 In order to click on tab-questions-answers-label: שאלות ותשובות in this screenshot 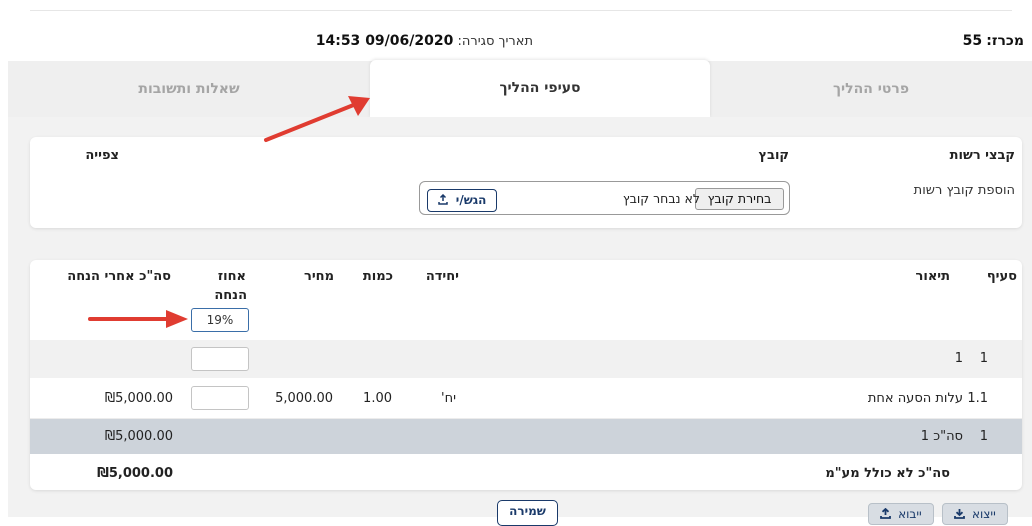, I will do `click(189, 89)`.